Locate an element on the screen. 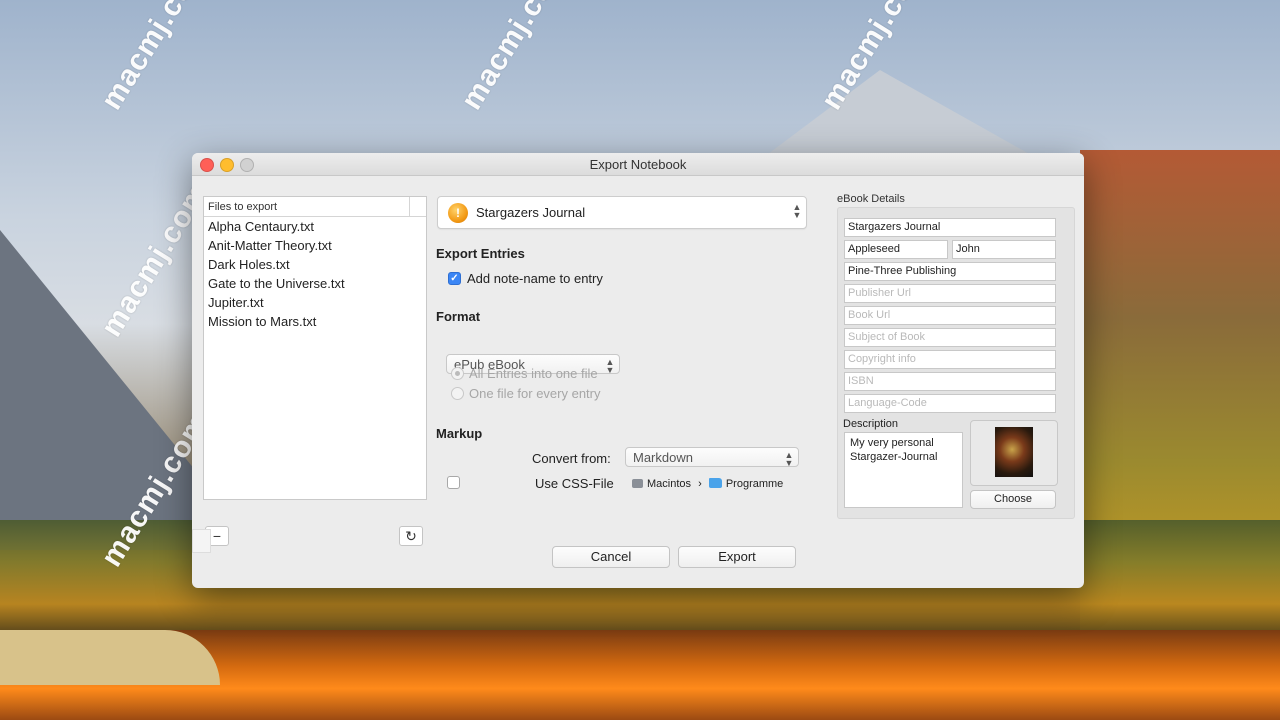 The width and height of the screenshot is (1280, 720). description-line: Stargazer-Journal is located at coordinates (894, 457).